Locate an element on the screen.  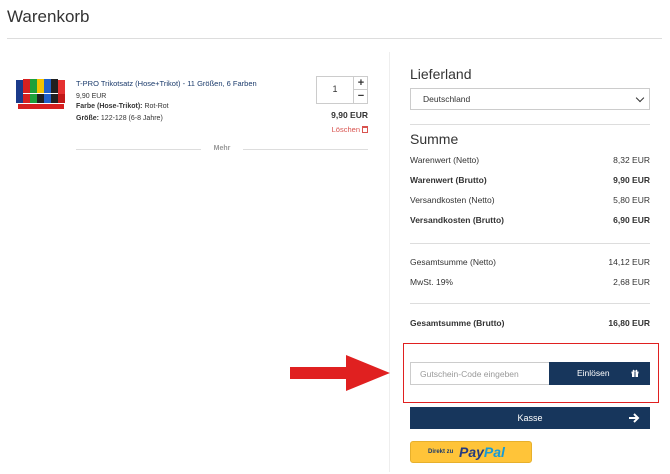
summary-heading: Summe is located at coordinates (434, 139).